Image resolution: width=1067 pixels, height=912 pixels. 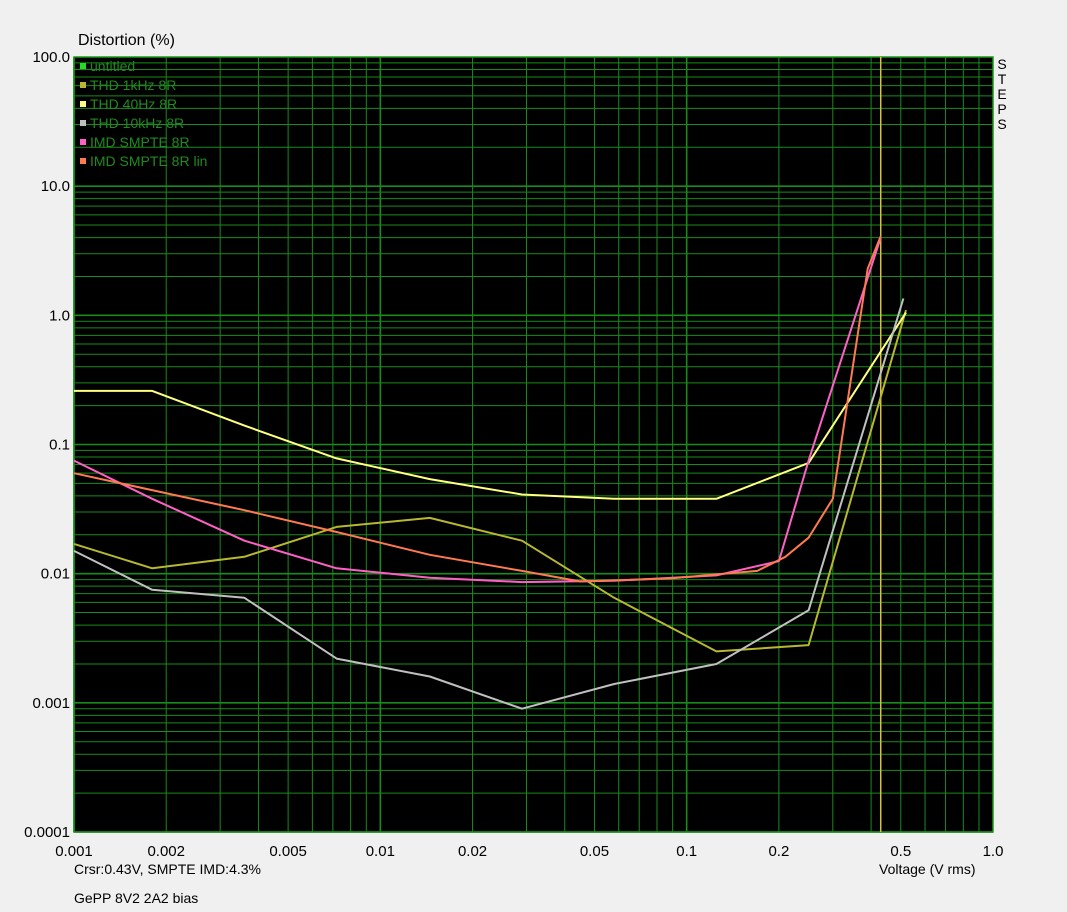 I want to click on y-tick-label: 10.0, so click(x=55, y=186).